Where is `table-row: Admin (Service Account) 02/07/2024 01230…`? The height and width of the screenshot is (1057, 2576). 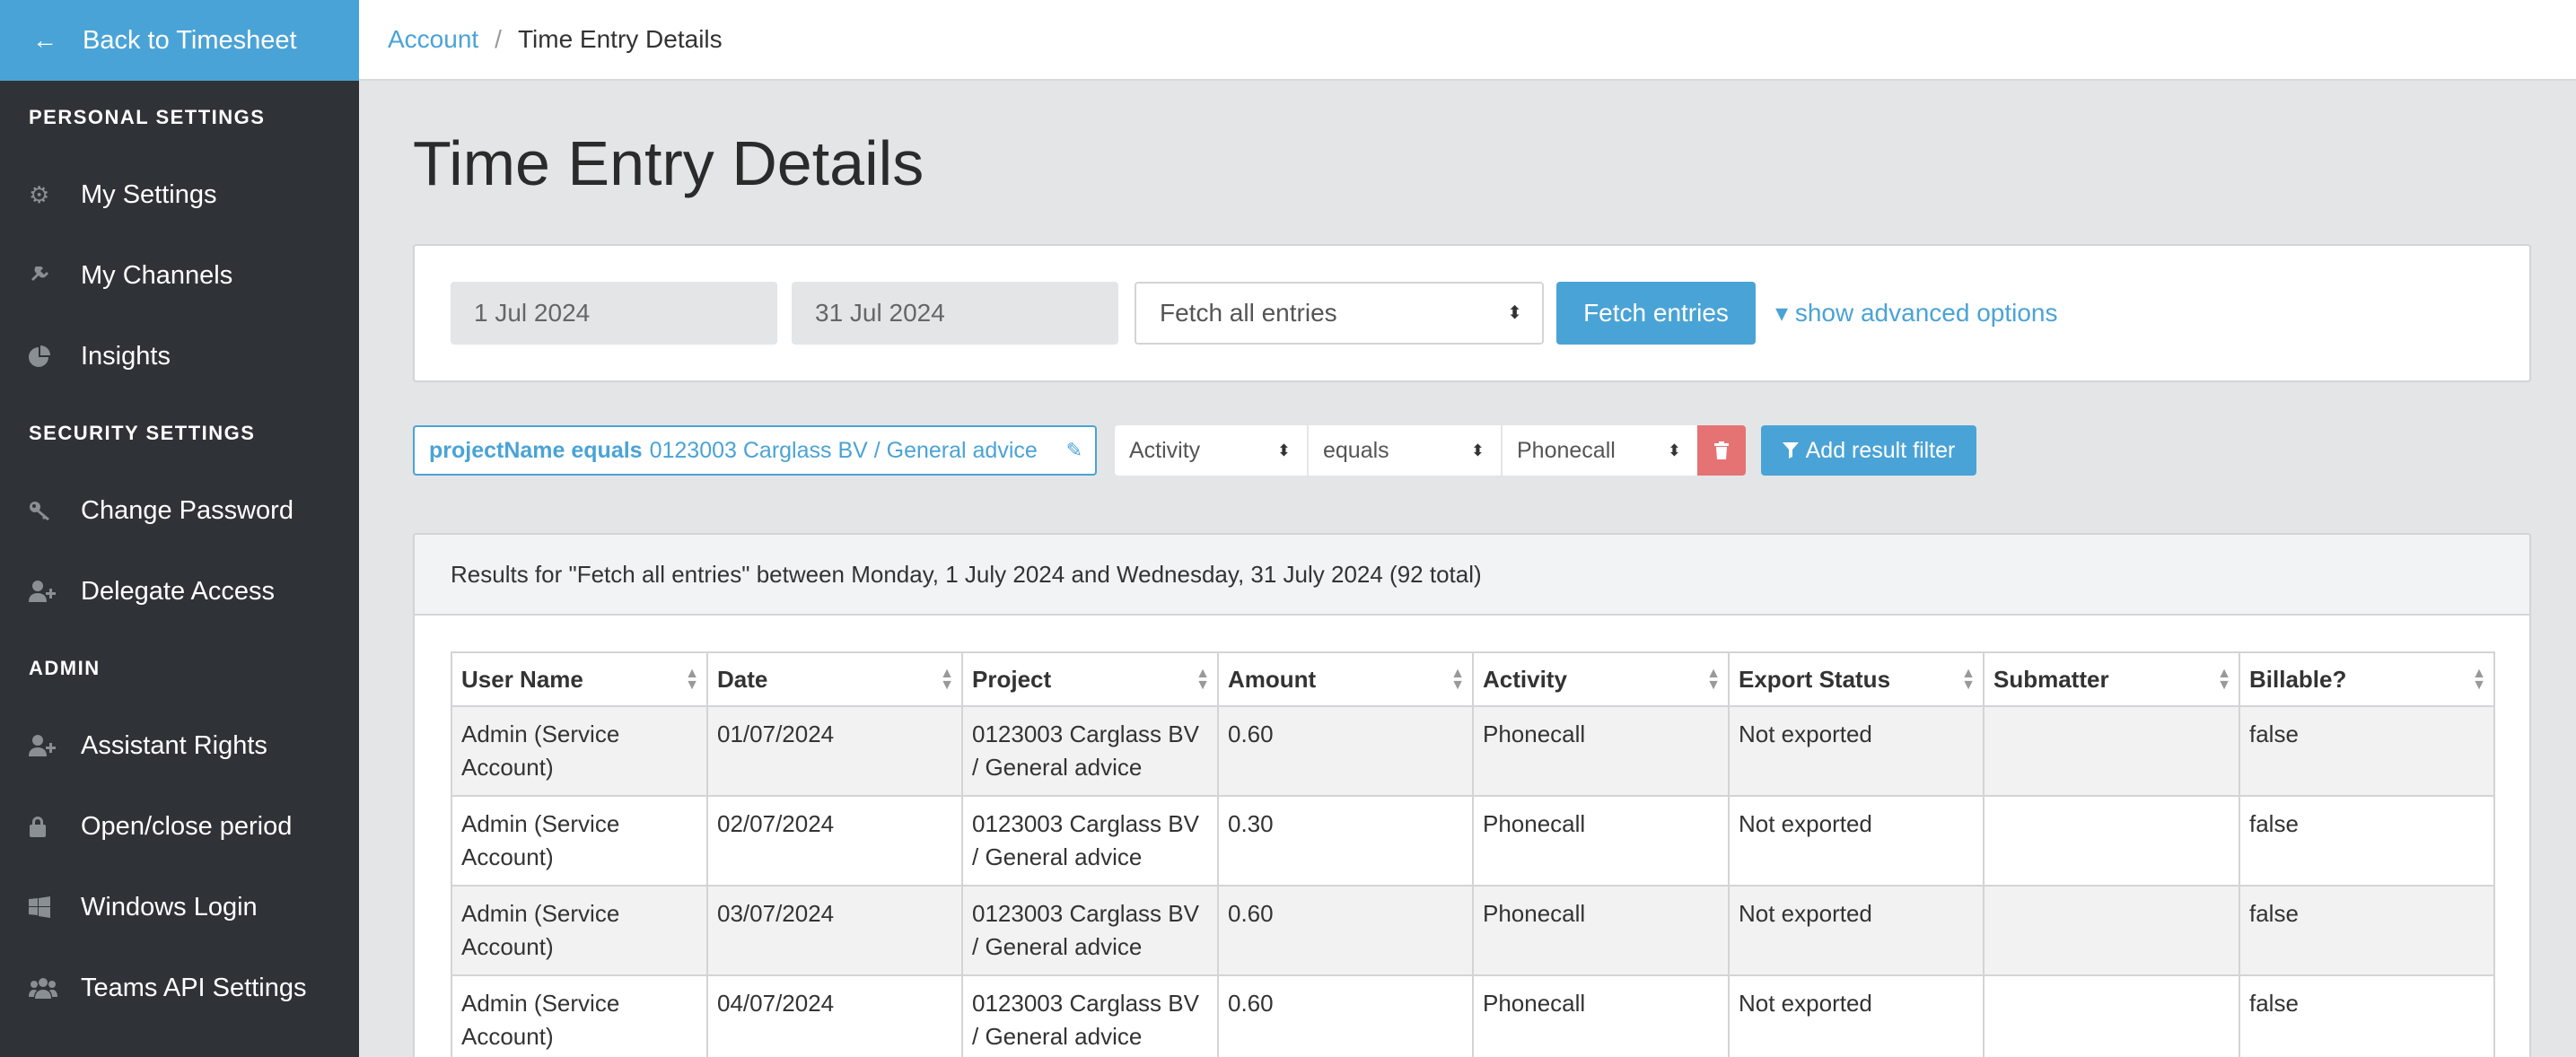
table-row: Admin (Service Account) 02/07/2024 01230… is located at coordinates (1473, 841).